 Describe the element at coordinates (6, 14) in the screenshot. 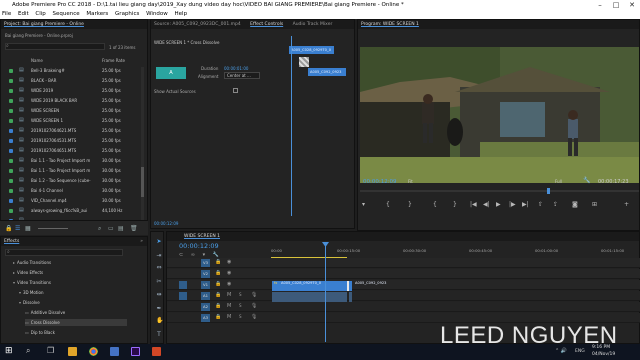

I see `menu-file: File` at that location.